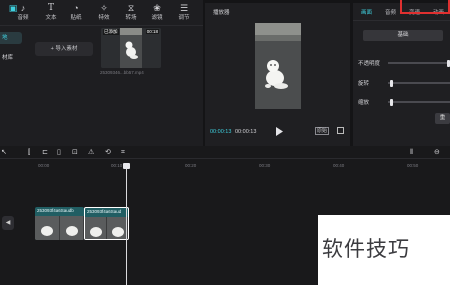 This screenshot has height=285, width=450. I want to click on warning-icon: ⚠, so click(91, 152).